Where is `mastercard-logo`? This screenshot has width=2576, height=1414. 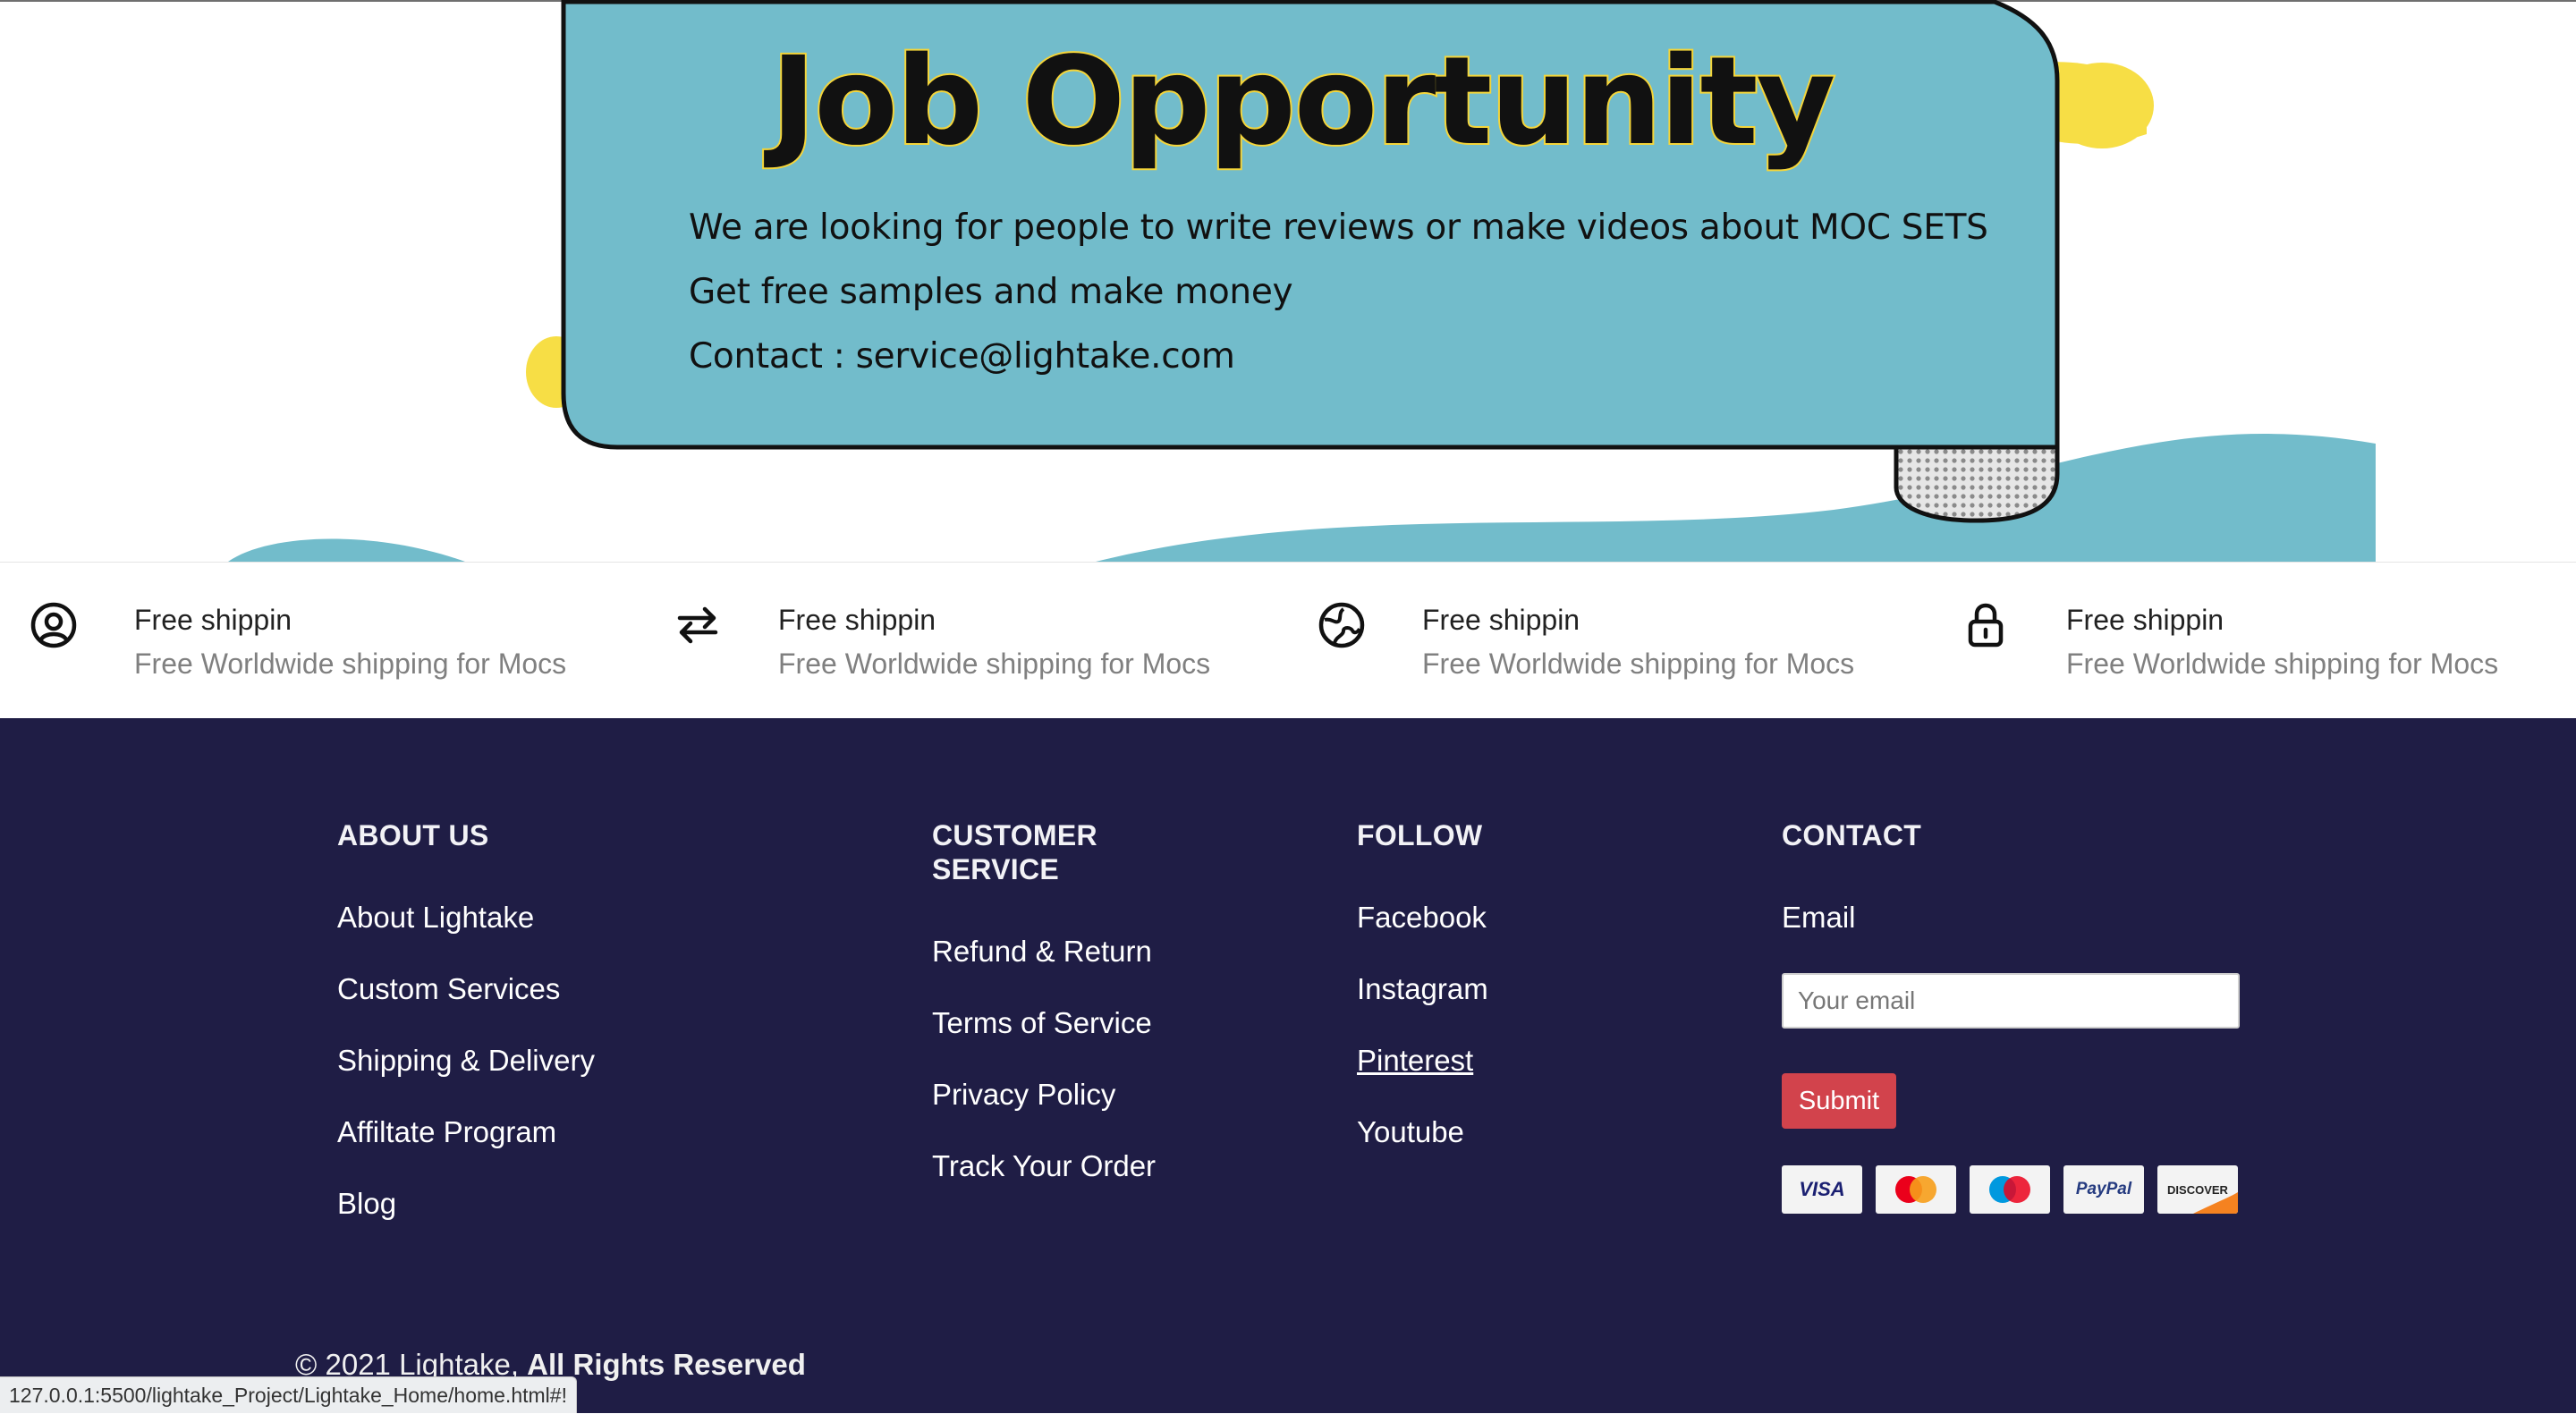 mastercard-logo is located at coordinates (1915, 1189).